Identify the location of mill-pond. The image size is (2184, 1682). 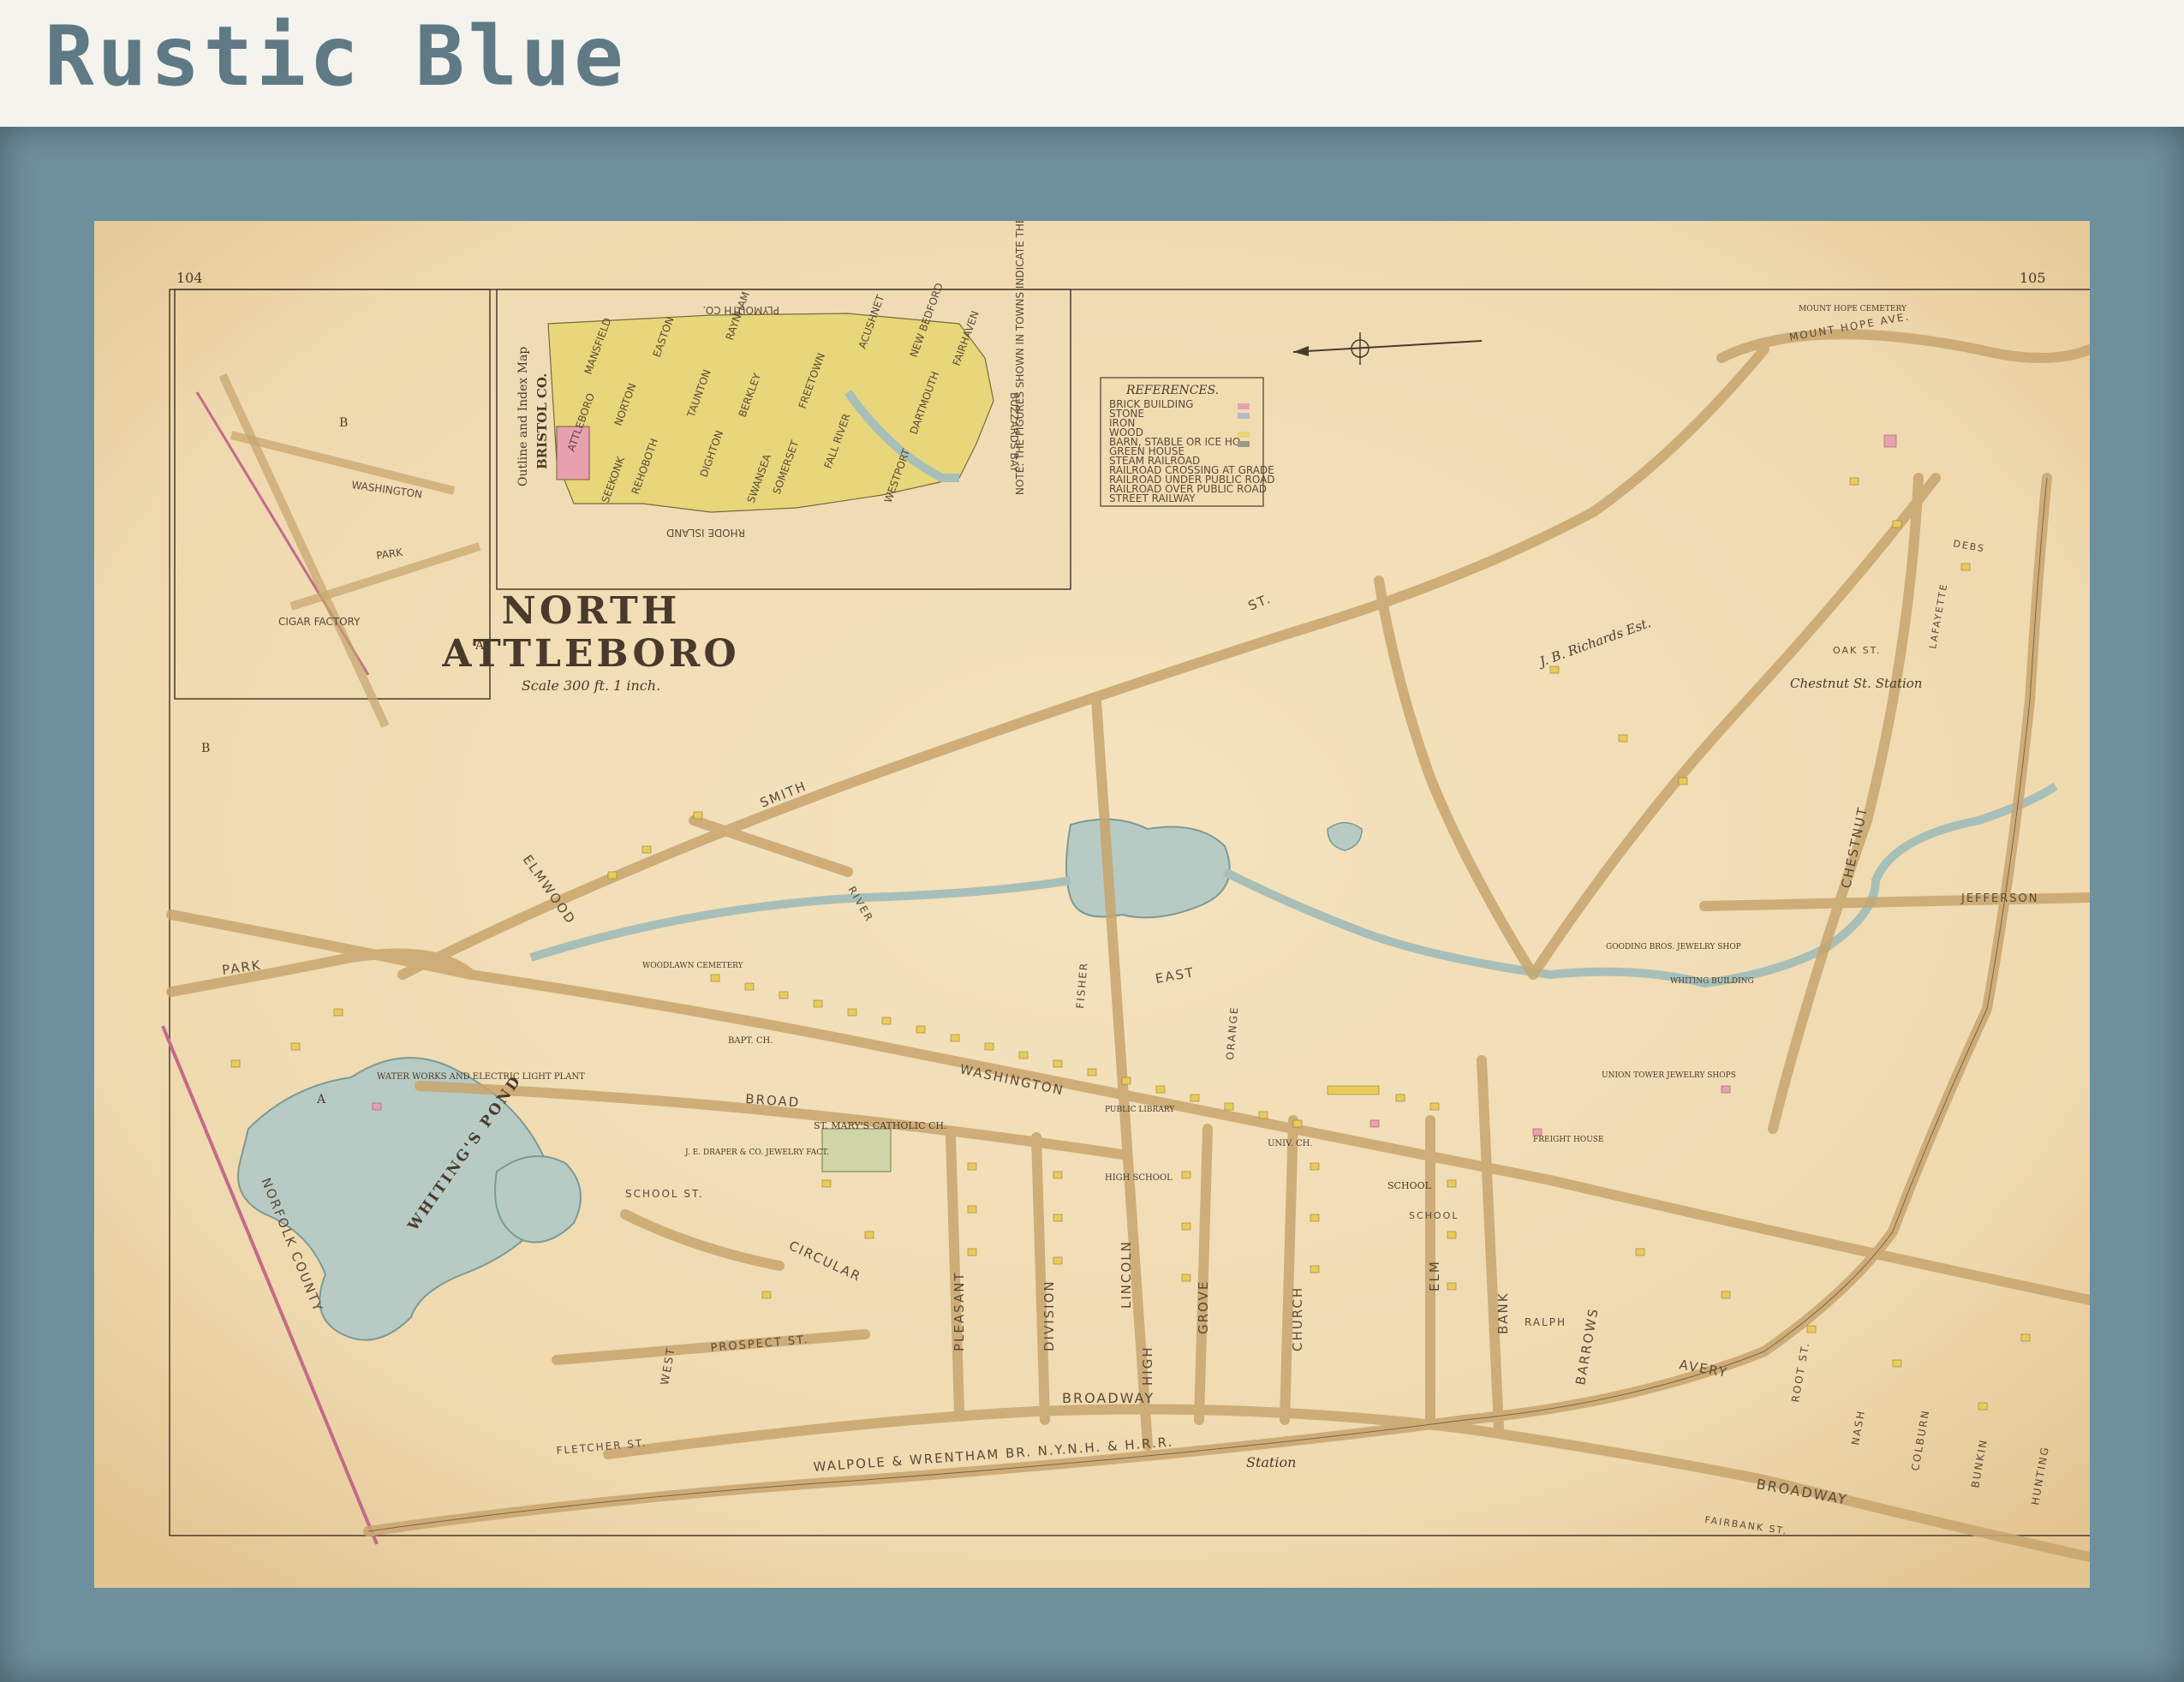
(1148, 868).